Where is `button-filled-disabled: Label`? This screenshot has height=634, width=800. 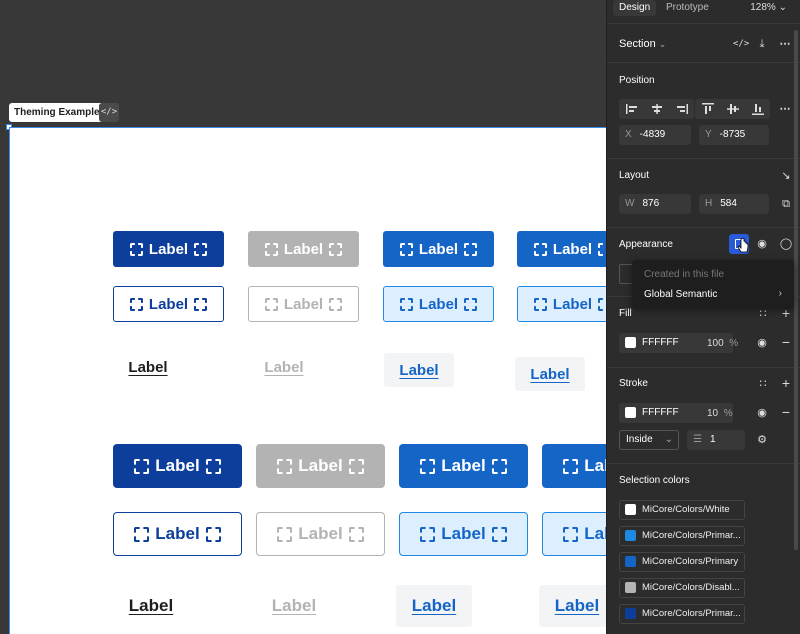
button-filled-disabled: Label is located at coordinates (303, 249).